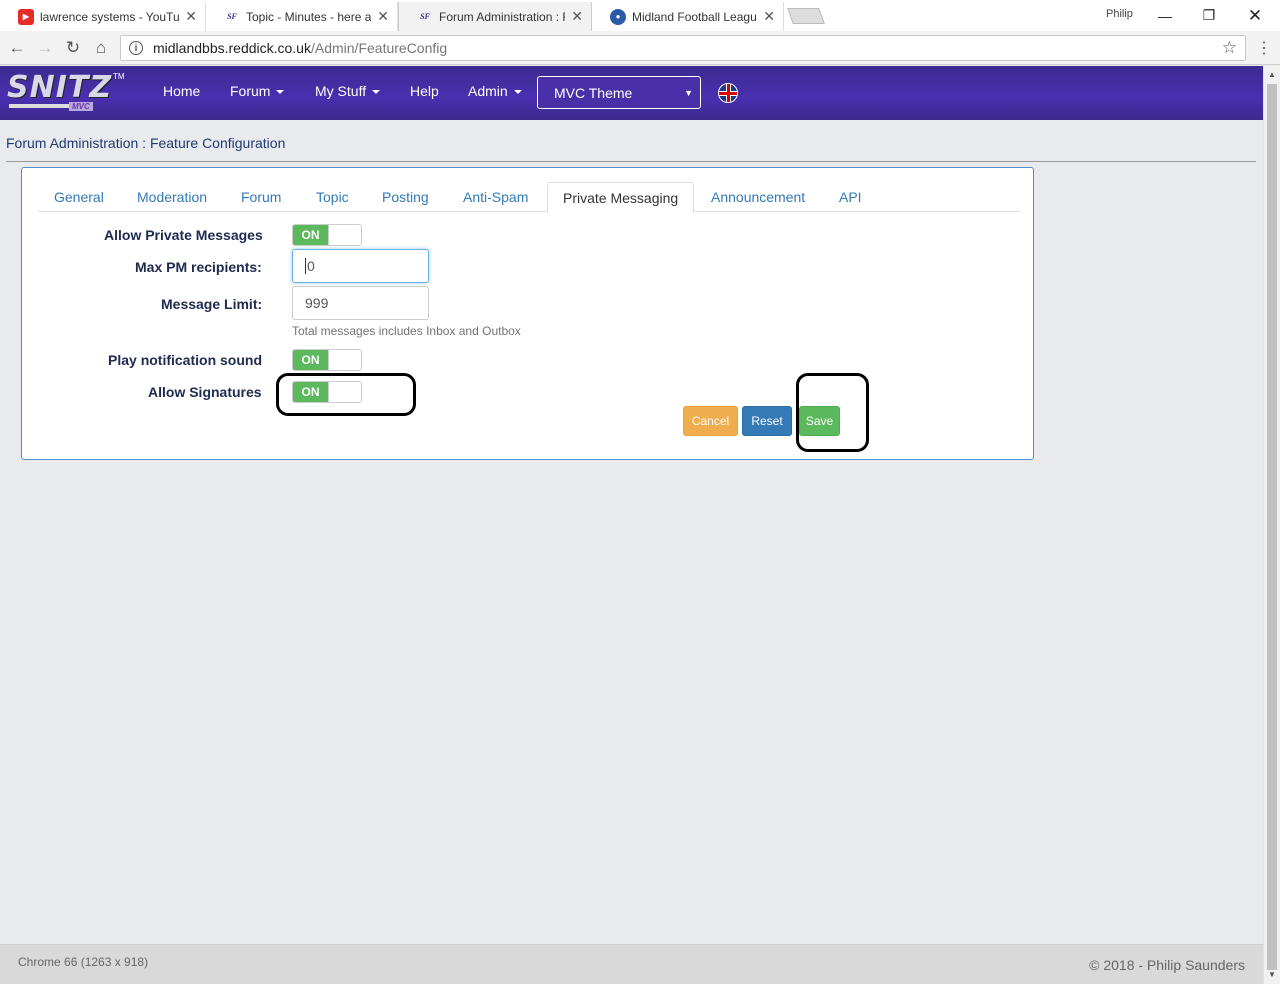  Describe the element at coordinates (806, 16) in the screenshot. I see `new-tab-button` at that location.